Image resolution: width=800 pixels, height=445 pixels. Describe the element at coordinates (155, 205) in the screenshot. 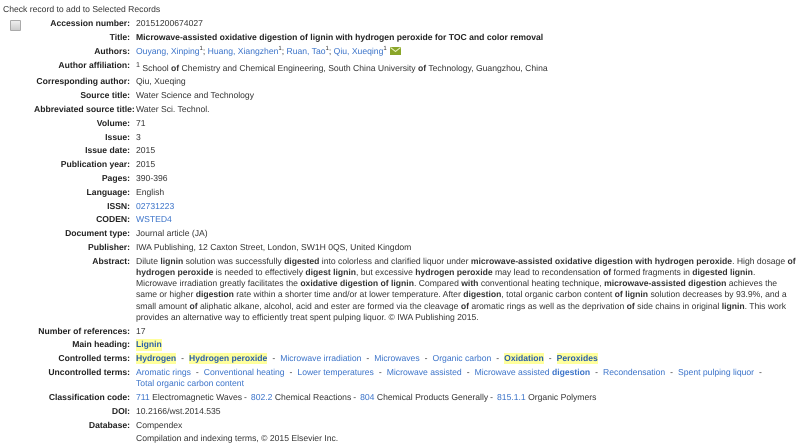

I see `field-link: 02731223` at that location.